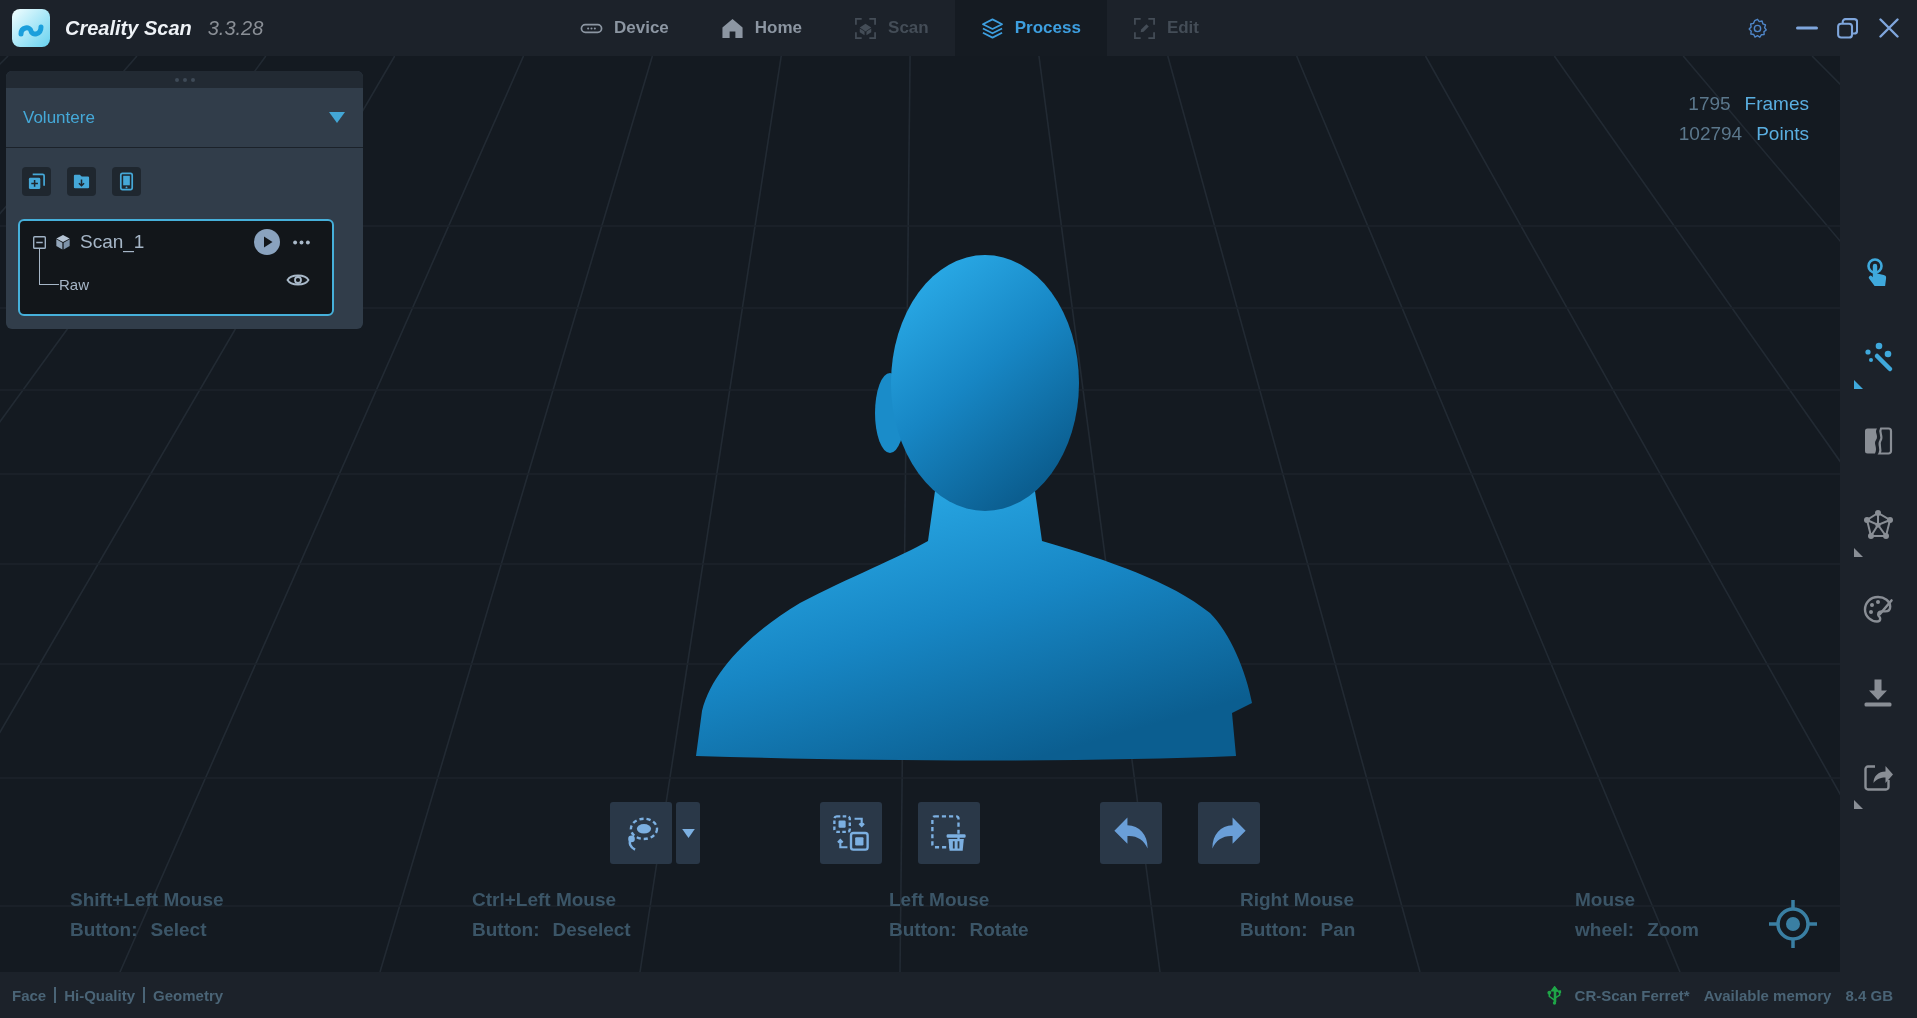 The width and height of the screenshot is (1917, 1018). Describe the element at coordinates (184, 118) in the screenshot. I see `project-dropdown: Voluntere` at that location.